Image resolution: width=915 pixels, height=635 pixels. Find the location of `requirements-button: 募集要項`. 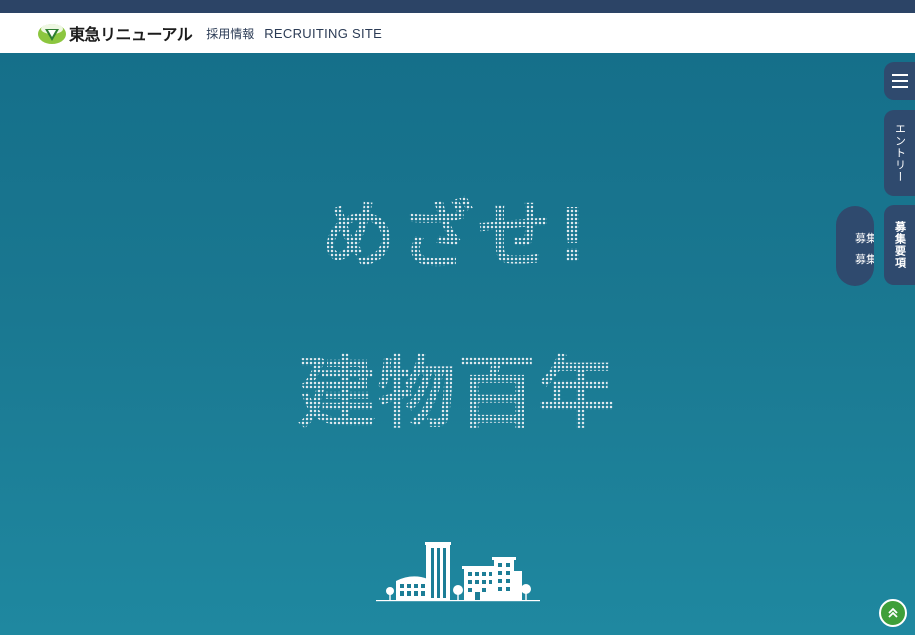

requirements-button: 募集要項 is located at coordinates (899, 245).